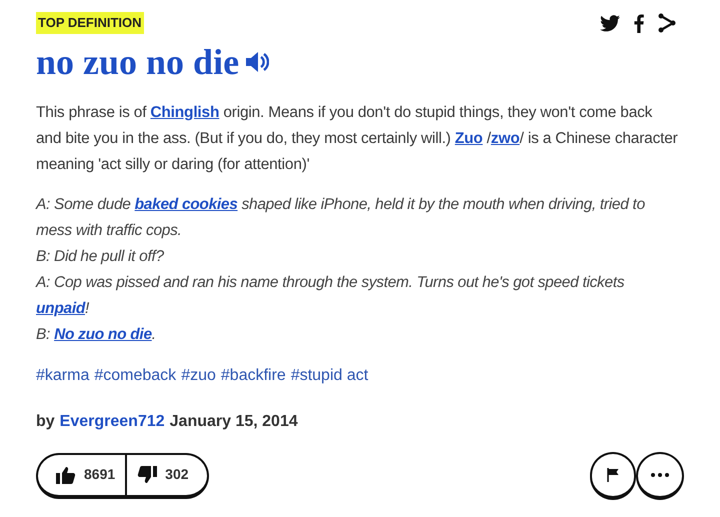 The image size is (720, 517). What do you see at coordinates (610, 23) in the screenshot?
I see `twitter-bird-icon` at bounding box center [610, 23].